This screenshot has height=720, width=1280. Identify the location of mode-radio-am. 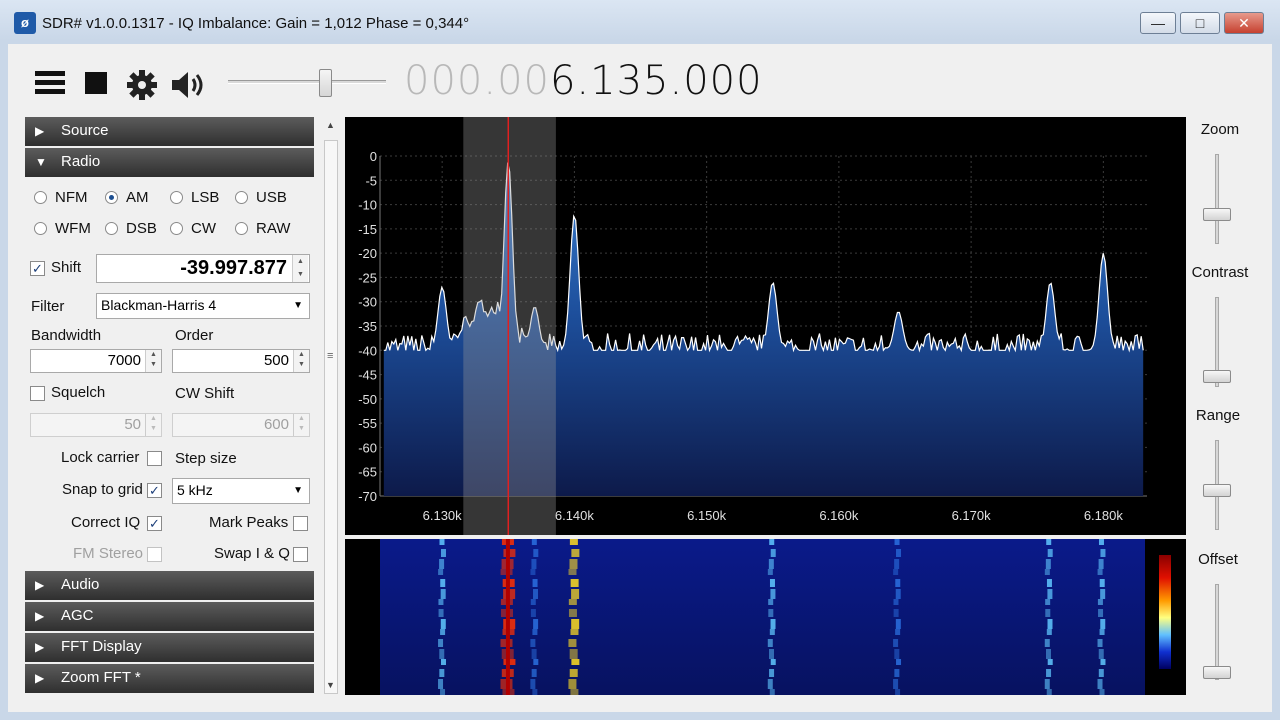
(111, 197).